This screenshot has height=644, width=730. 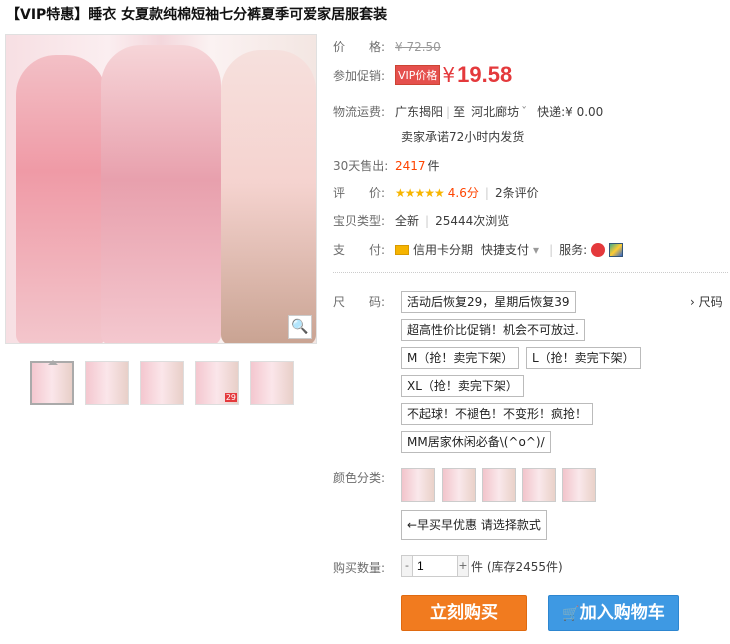 I want to click on destination-text: 河北廊坊, so click(x=495, y=112).